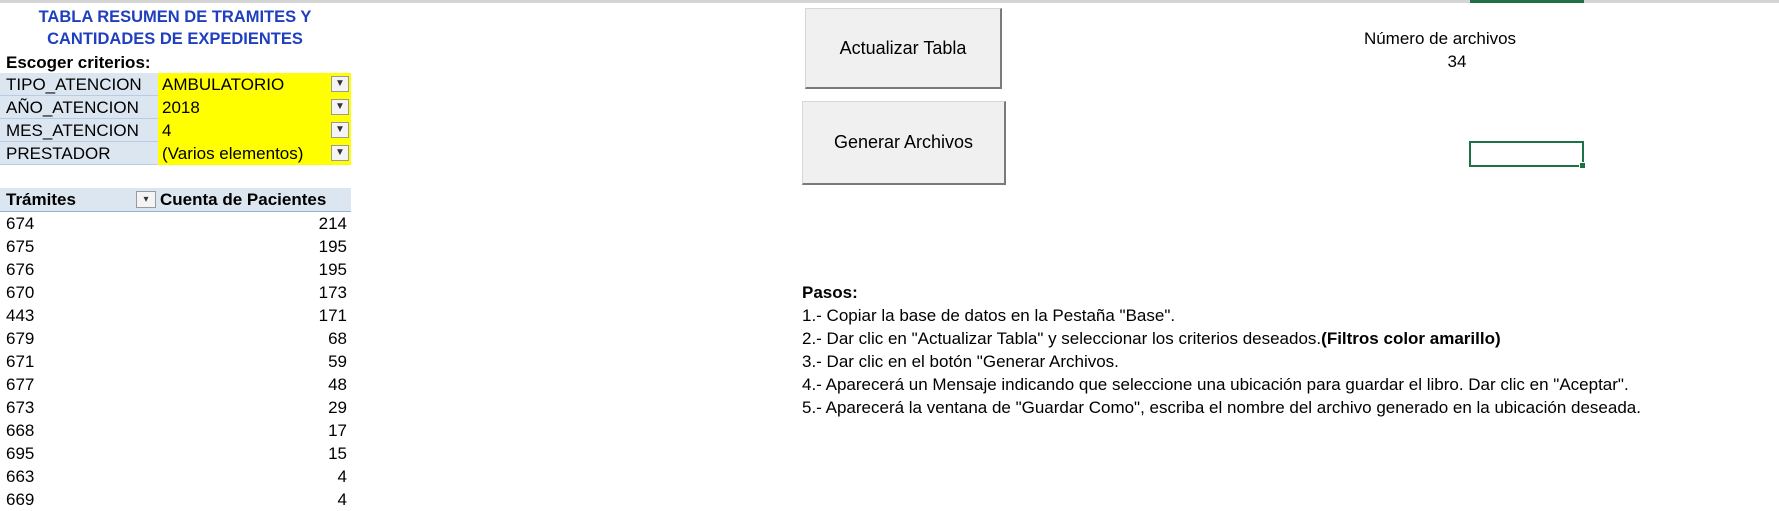 This screenshot has height=511, width=1779. I want to click on cell-tramite: 677, so click(20, 384).